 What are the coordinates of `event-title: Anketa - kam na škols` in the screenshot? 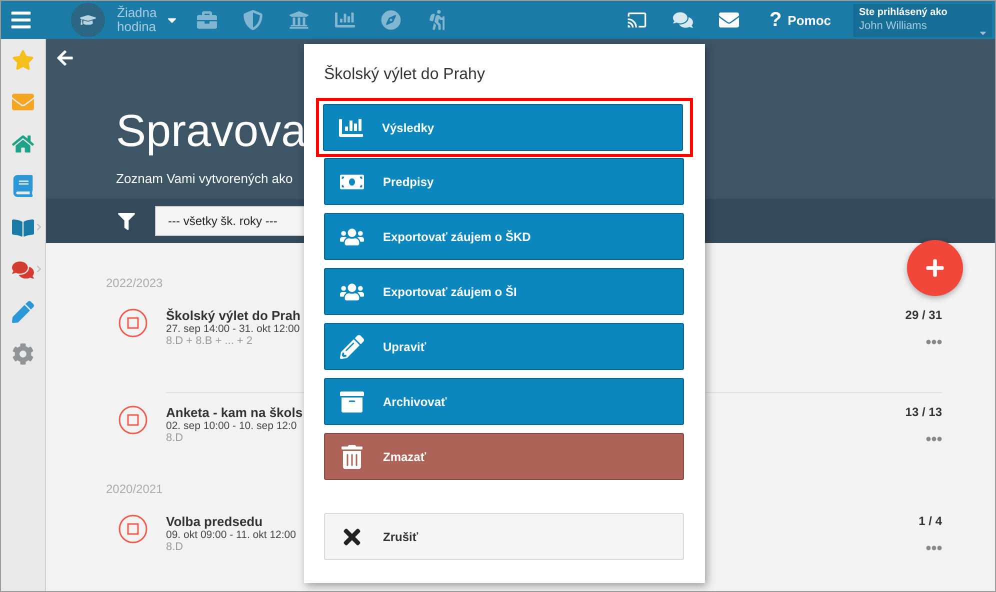 It's located at (234, 412).